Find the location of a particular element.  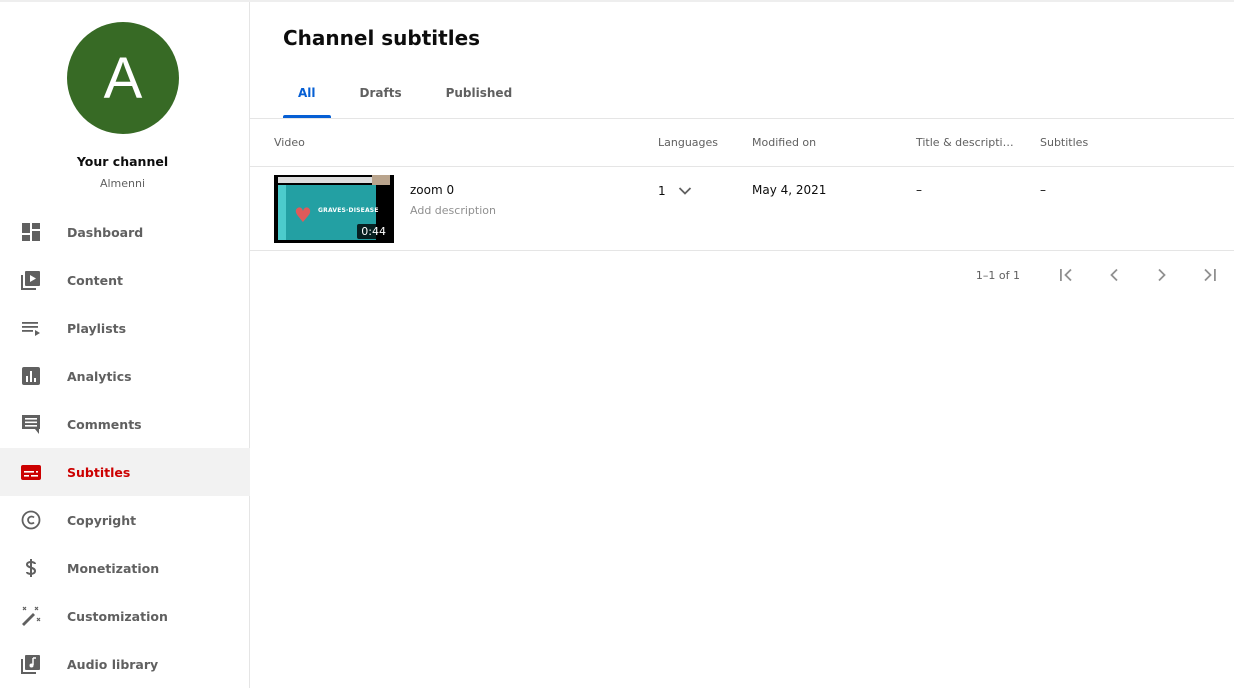

pagination: 1–1 of 1 is located at coordinates (1105, 275).